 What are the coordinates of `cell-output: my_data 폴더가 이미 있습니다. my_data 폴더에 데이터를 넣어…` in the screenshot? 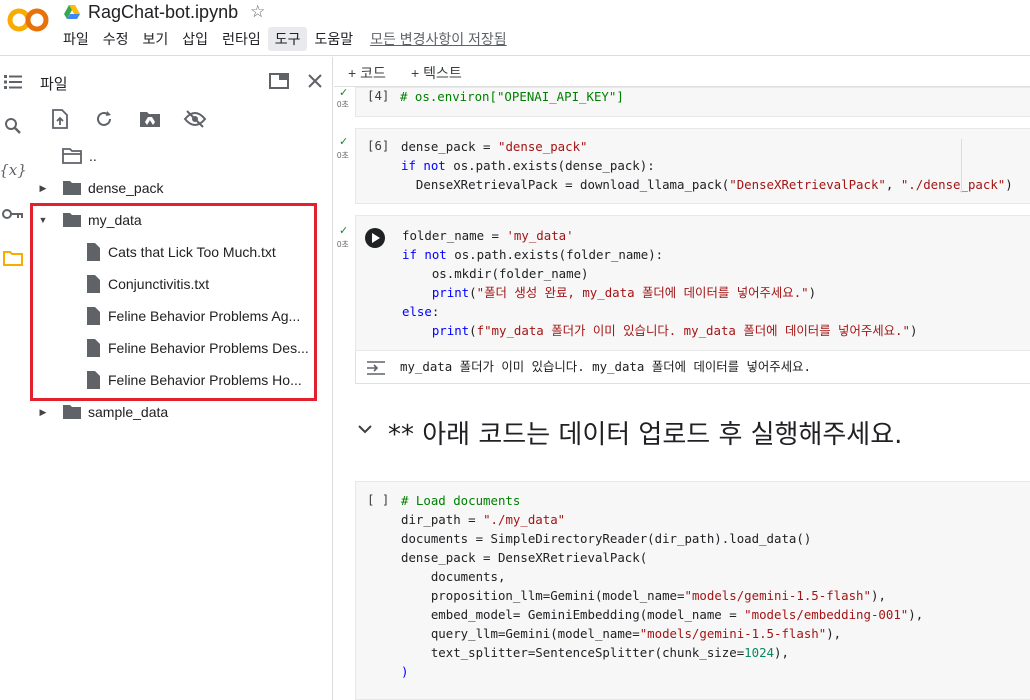 It's located at (692, 367).